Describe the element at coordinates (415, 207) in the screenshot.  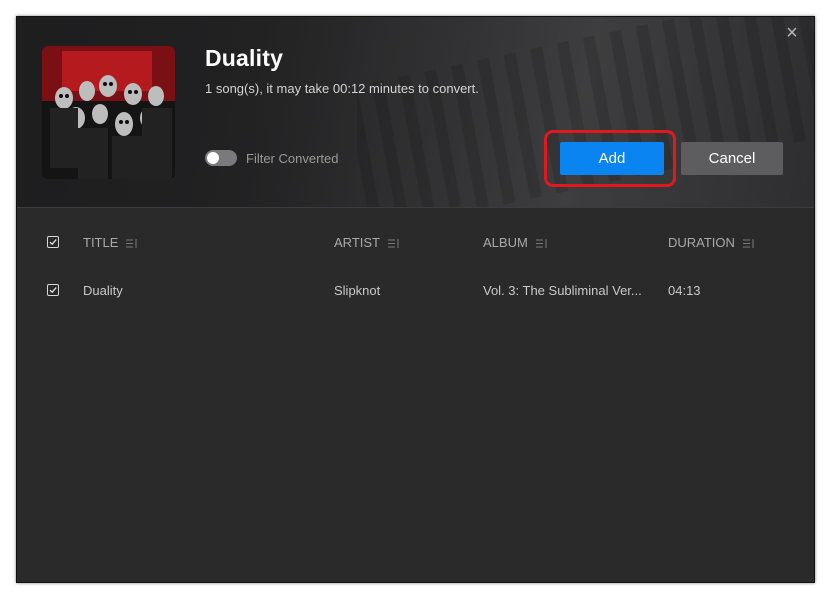
I see `header-divider` at that location.